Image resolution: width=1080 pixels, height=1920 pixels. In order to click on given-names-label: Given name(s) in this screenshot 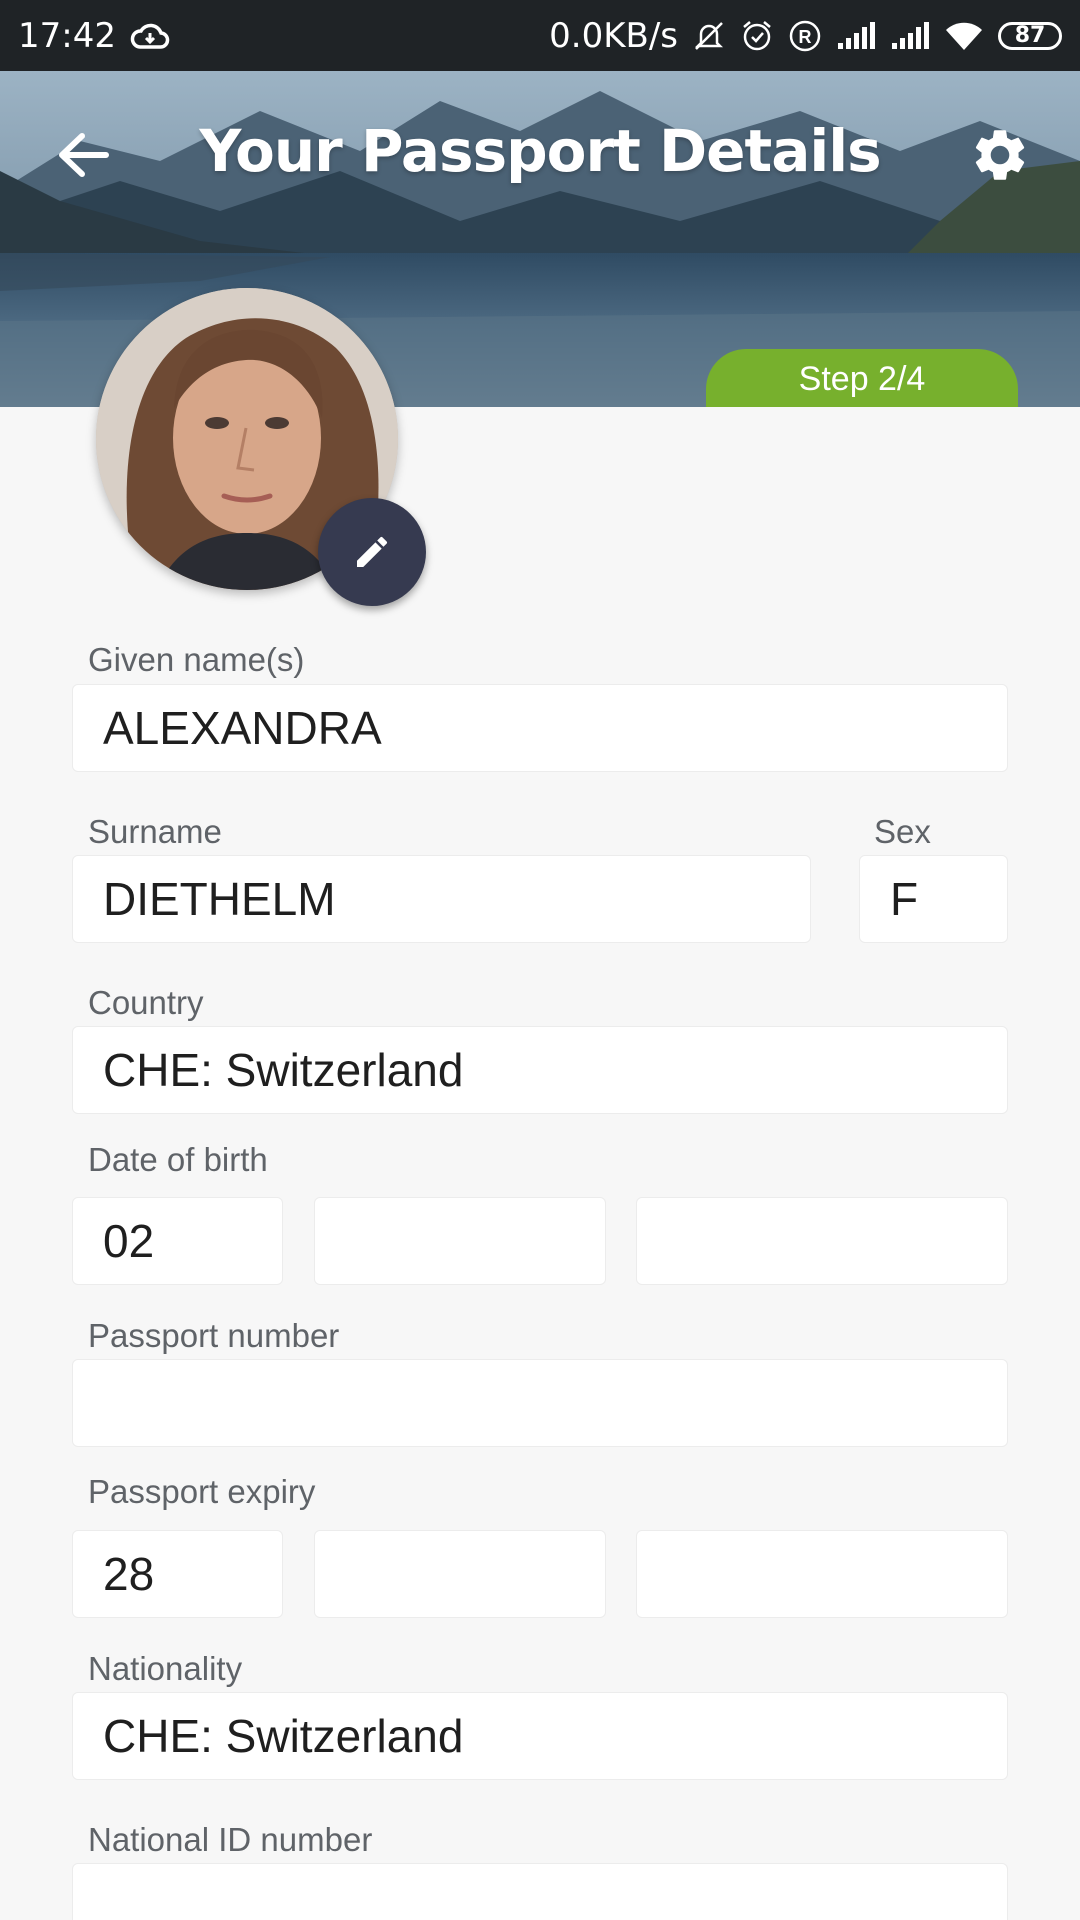, I will do `click(196, 659)`.